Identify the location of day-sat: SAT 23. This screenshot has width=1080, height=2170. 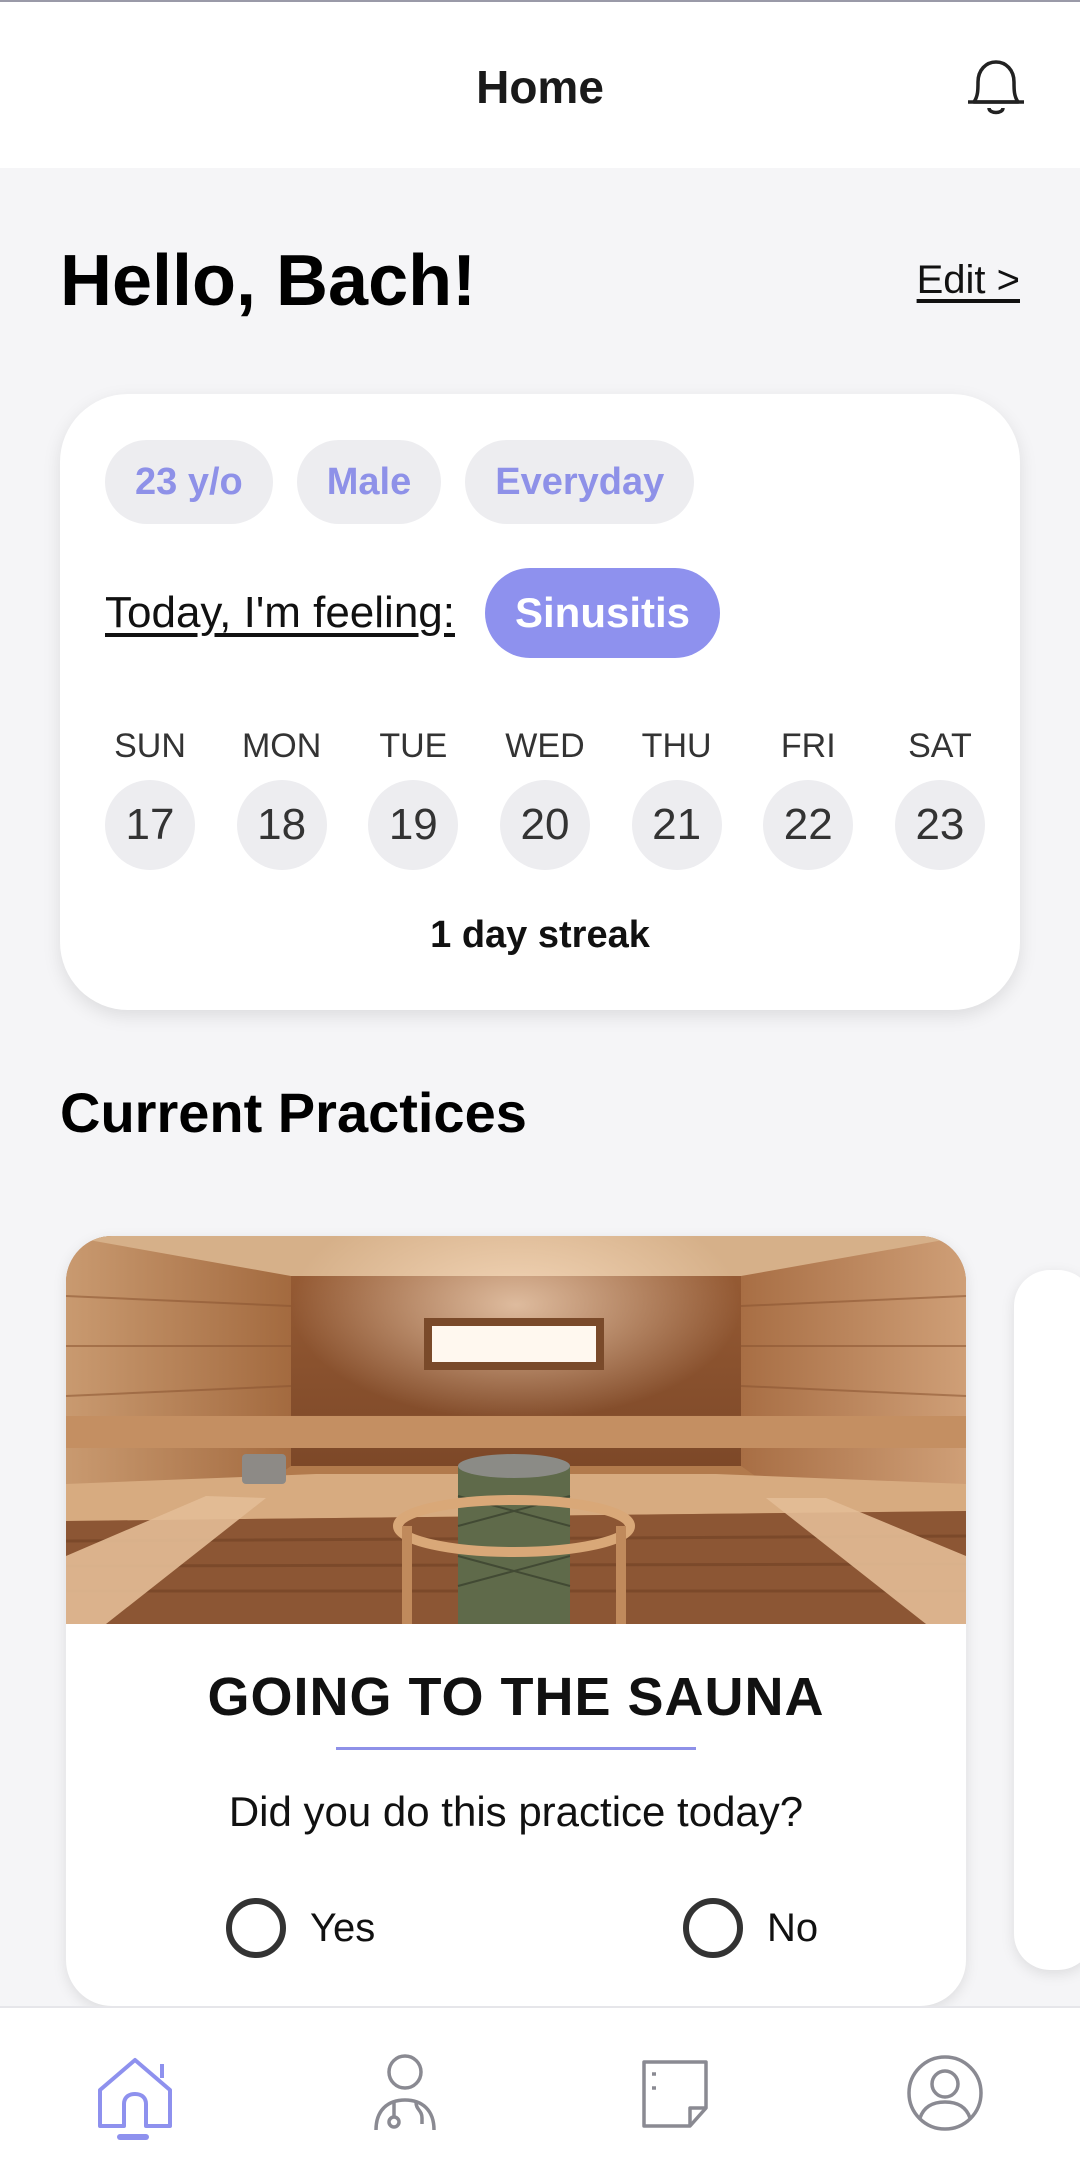
(939, 797).